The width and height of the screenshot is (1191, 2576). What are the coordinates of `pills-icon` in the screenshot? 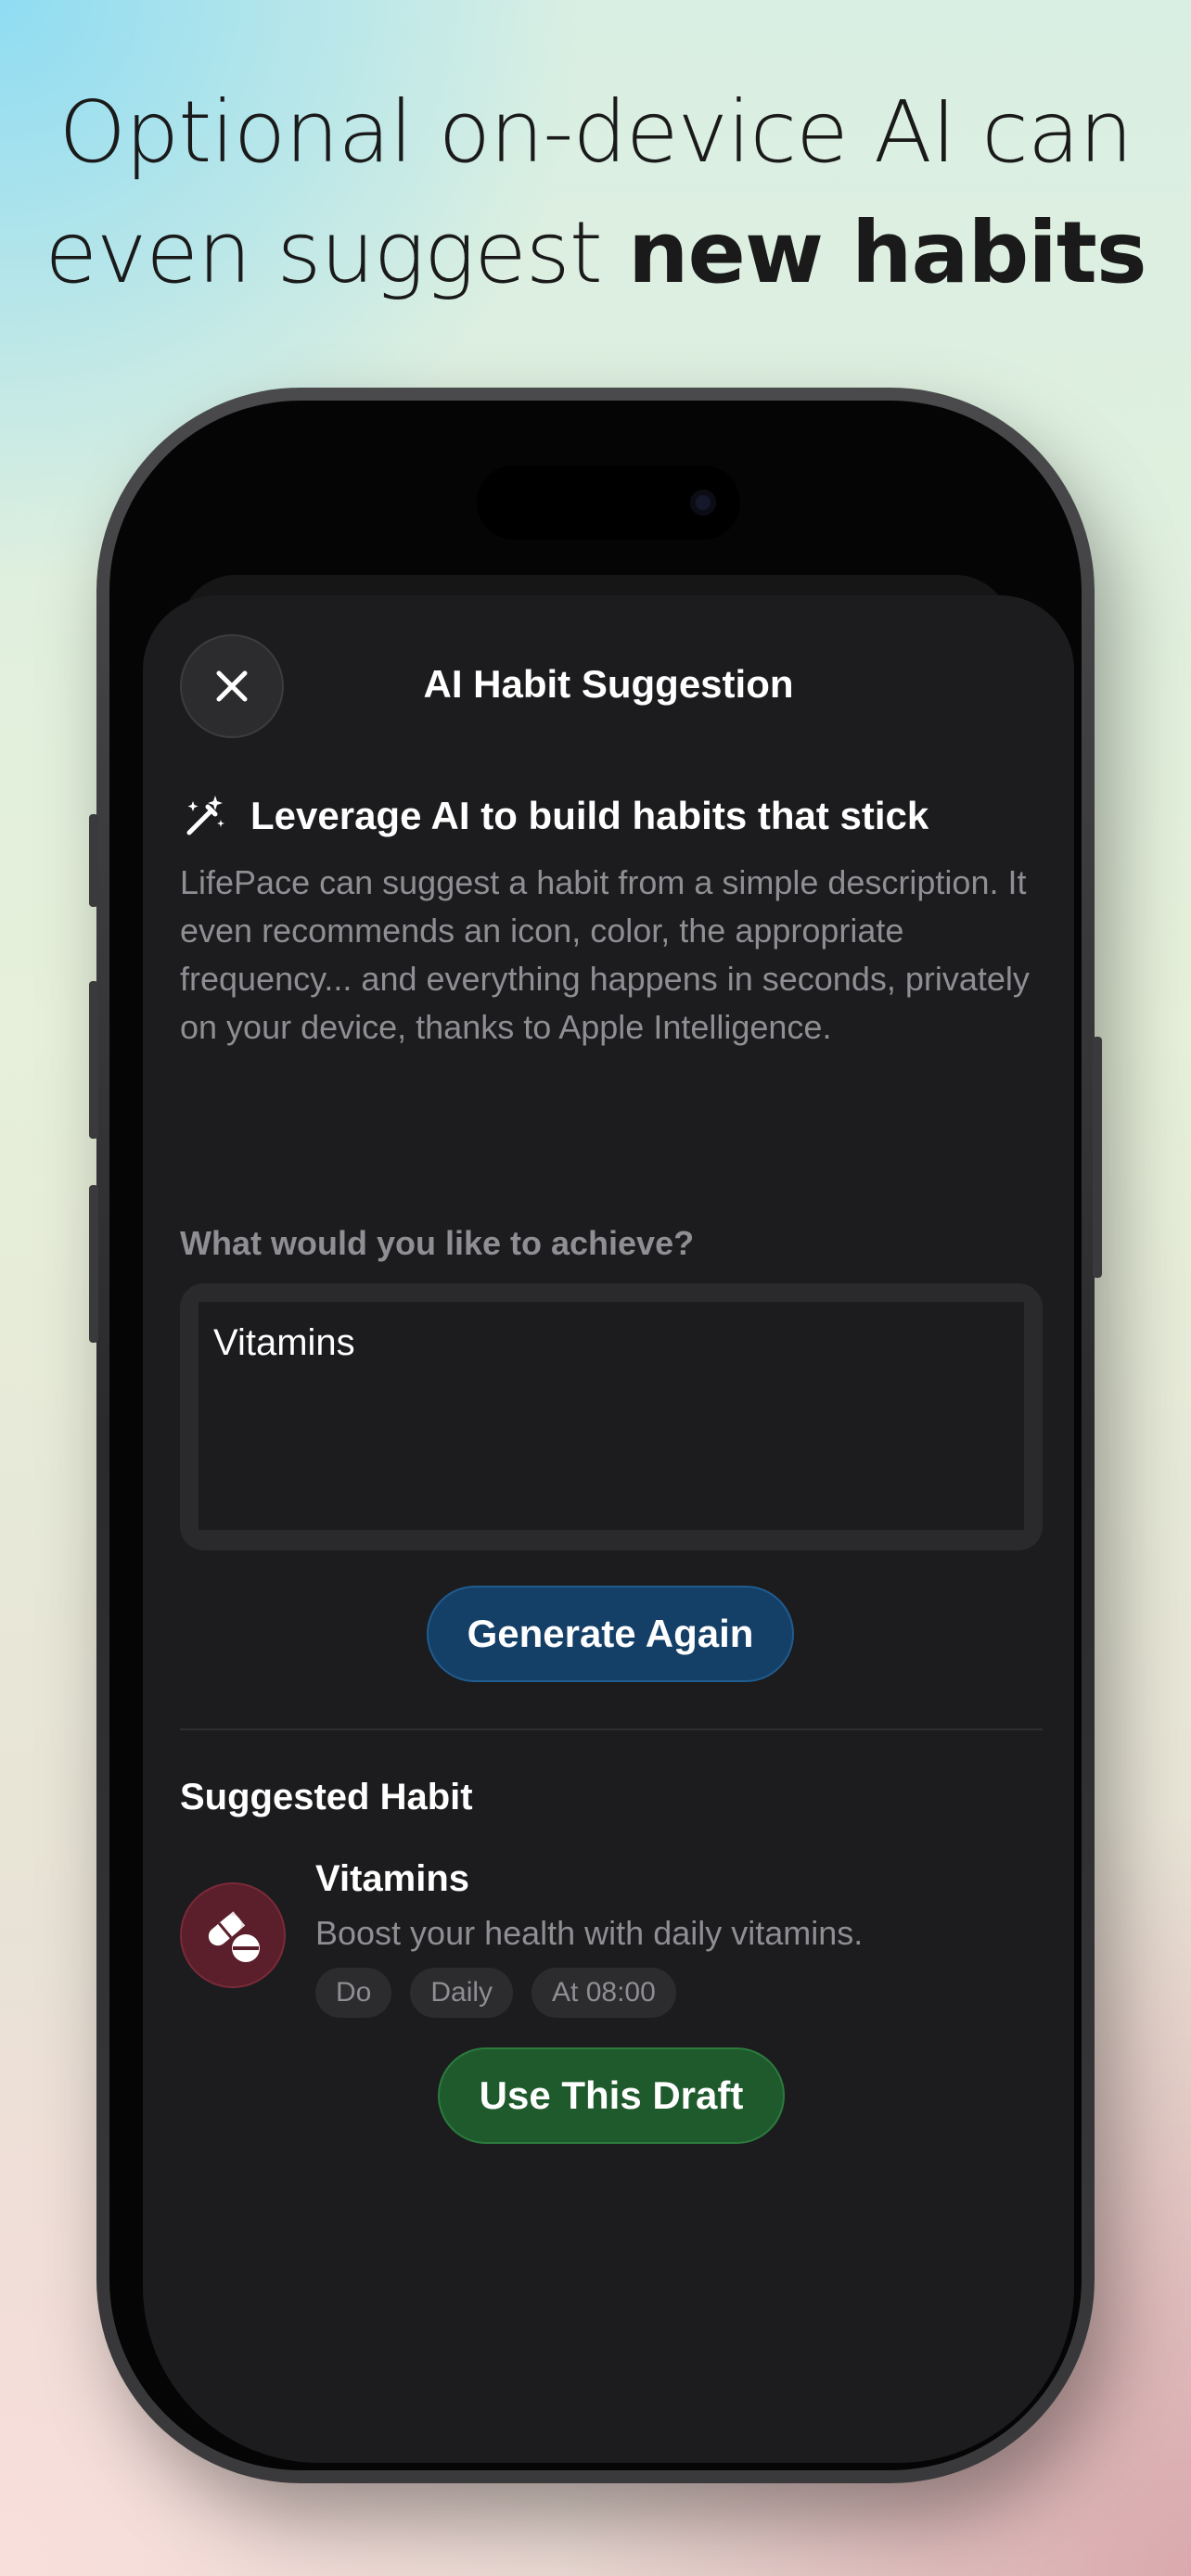 It's located at (234, 1937).